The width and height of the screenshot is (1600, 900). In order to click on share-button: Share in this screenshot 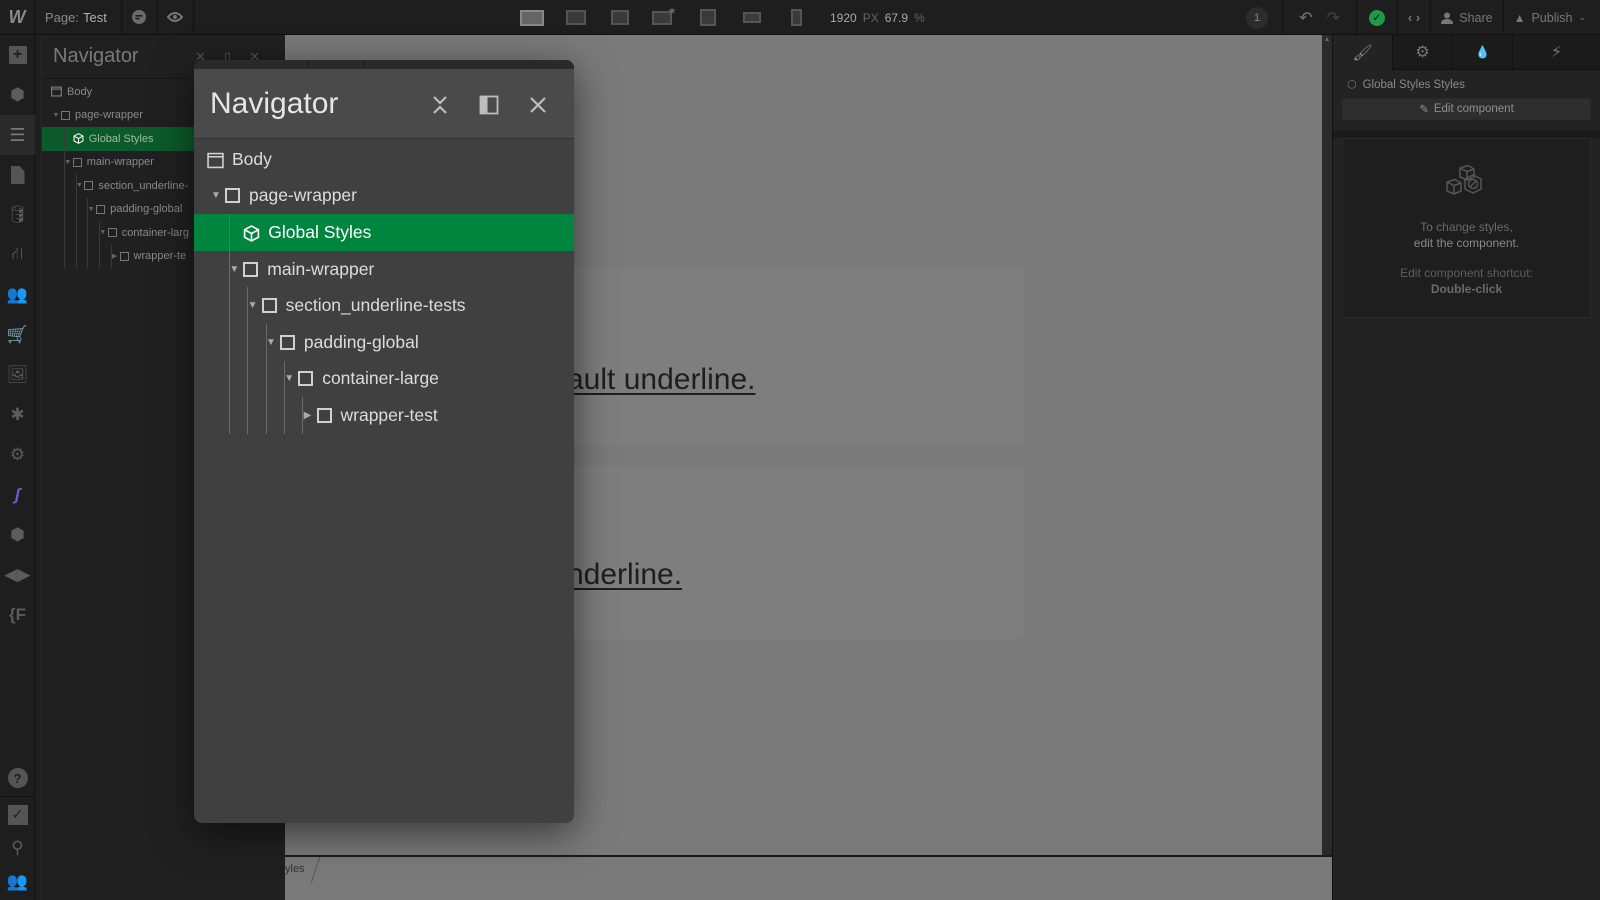, I will do `click(1466, 17)`.